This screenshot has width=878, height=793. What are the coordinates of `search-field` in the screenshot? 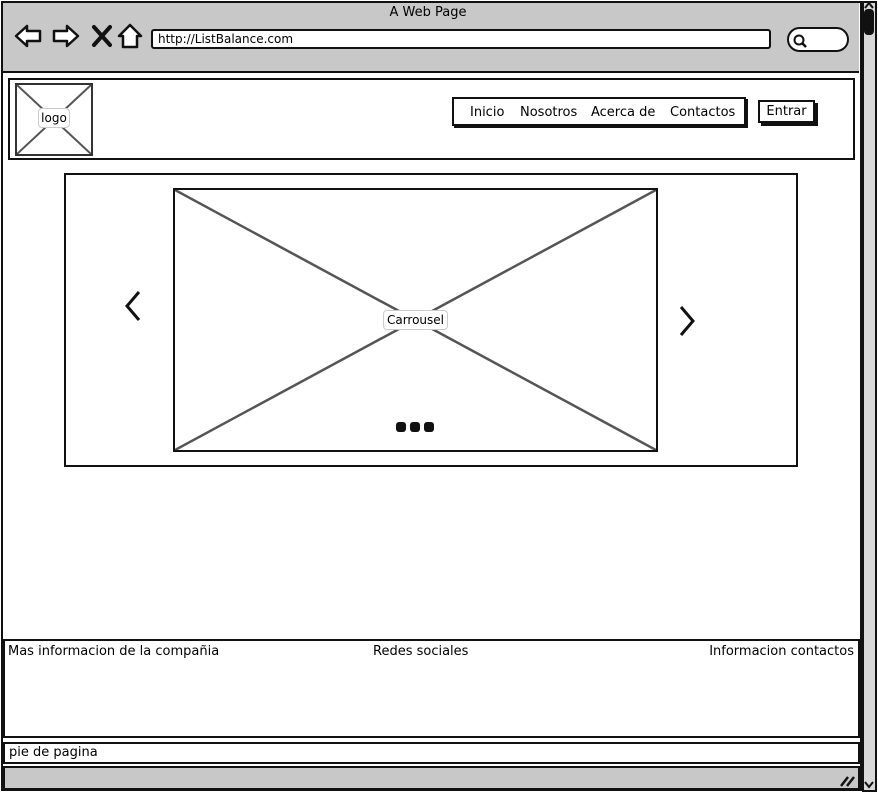 It's located at (818, 39).